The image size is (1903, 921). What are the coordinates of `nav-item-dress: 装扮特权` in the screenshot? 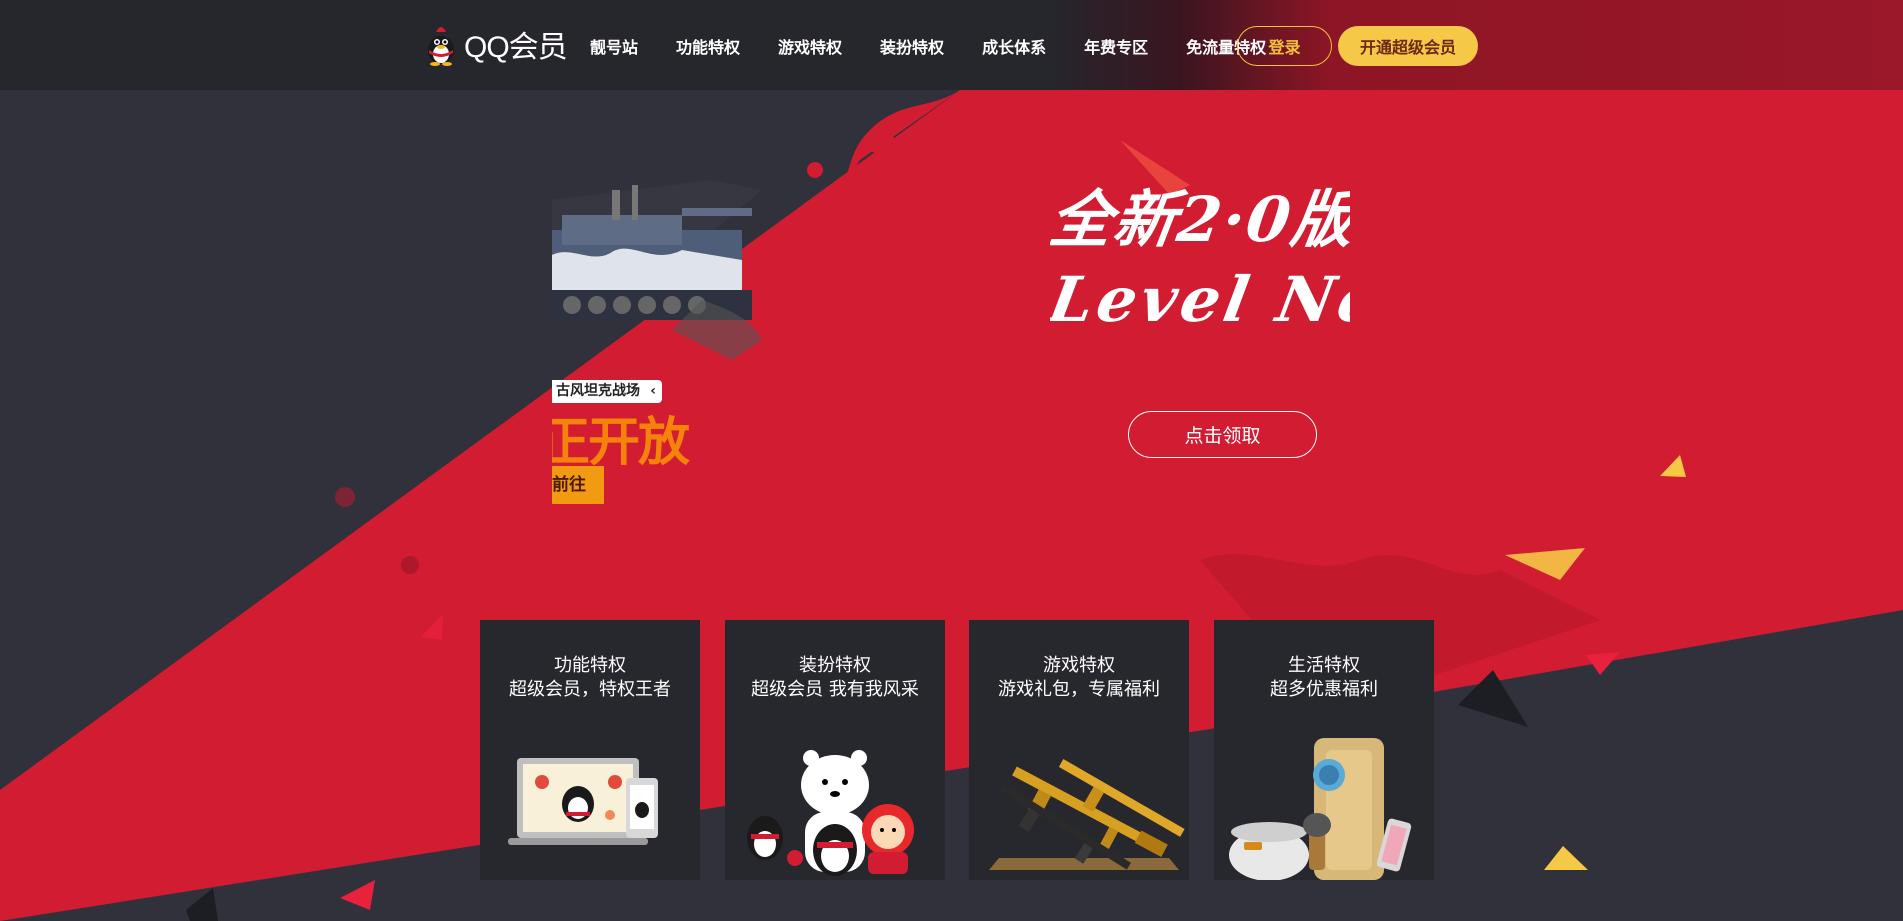 It's located at (912, 46).